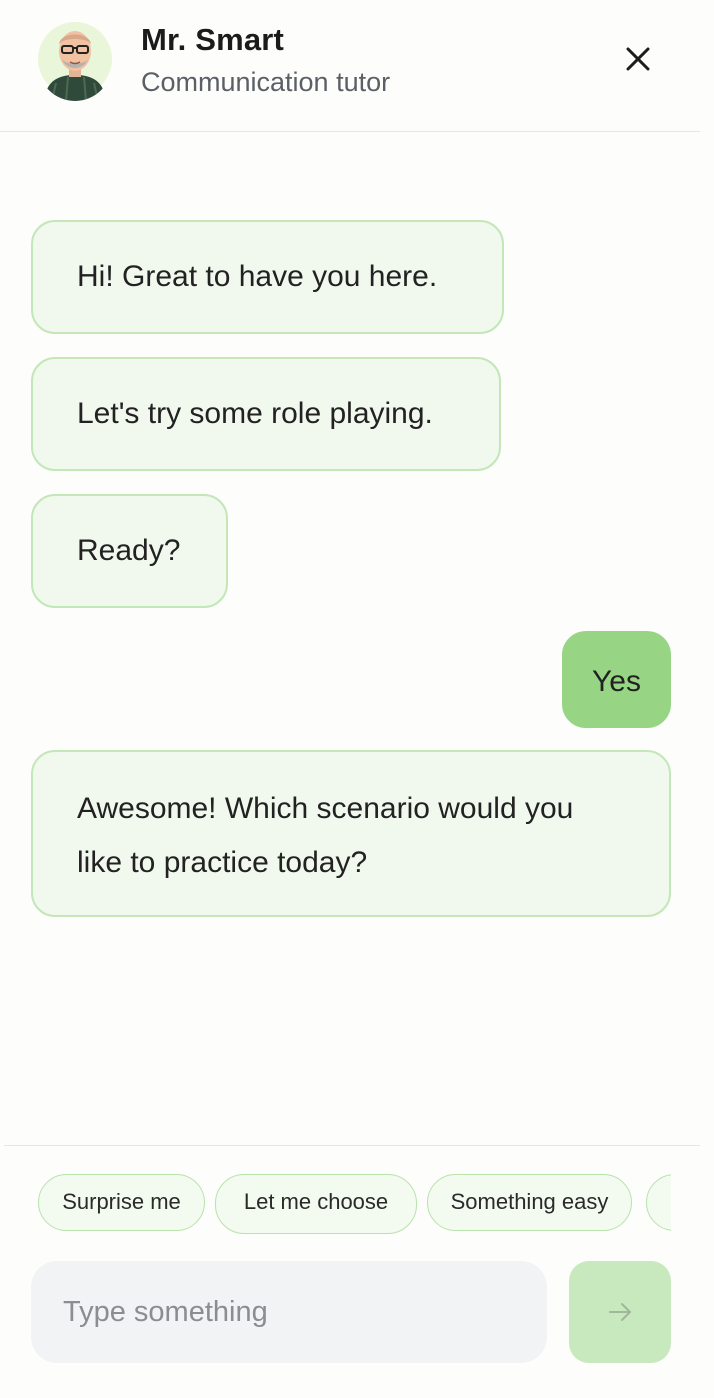 The width and height of the screenshot is (714, 1398). What do you see at coordinates (316, 1204) in the screenshot?
I see `suggestion-chip-let-me-choose: Let me choose` at bounding box center [316, 1204].